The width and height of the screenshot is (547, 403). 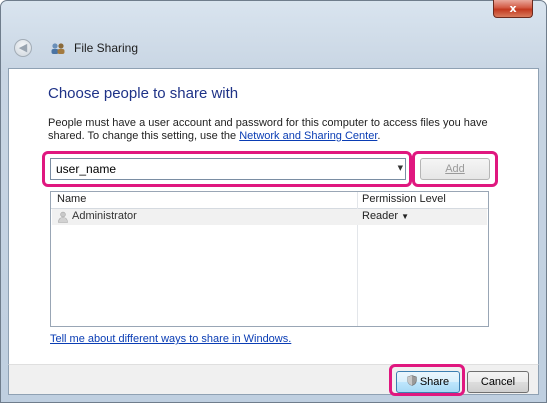 What do you see at coordinates (269, 200) in the screenshot?
I see `list-header: Name Permission Level` at bounding box center [269, 200].